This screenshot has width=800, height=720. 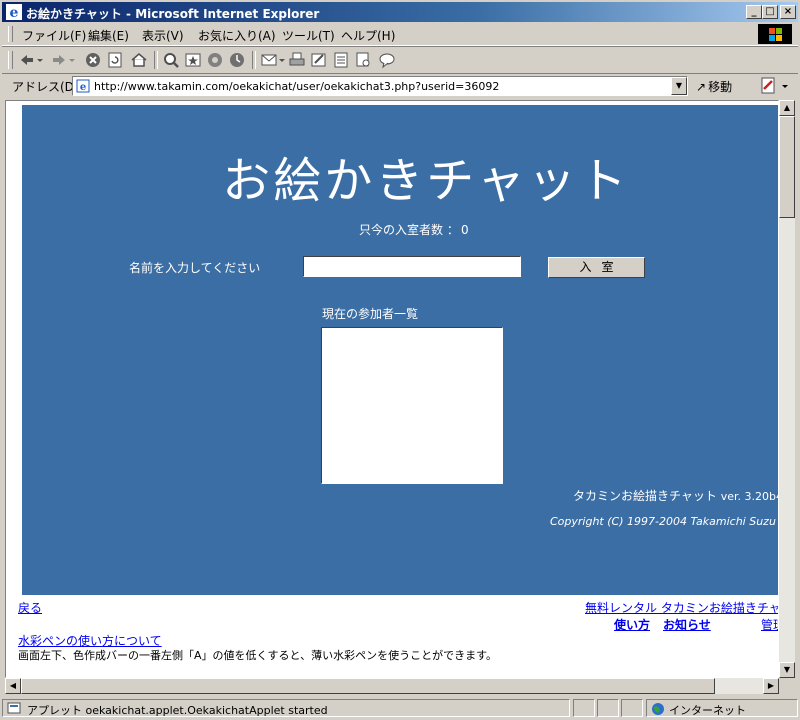 I want to click on address-dropdown-icon: ▼, so click(x=679, y=86).